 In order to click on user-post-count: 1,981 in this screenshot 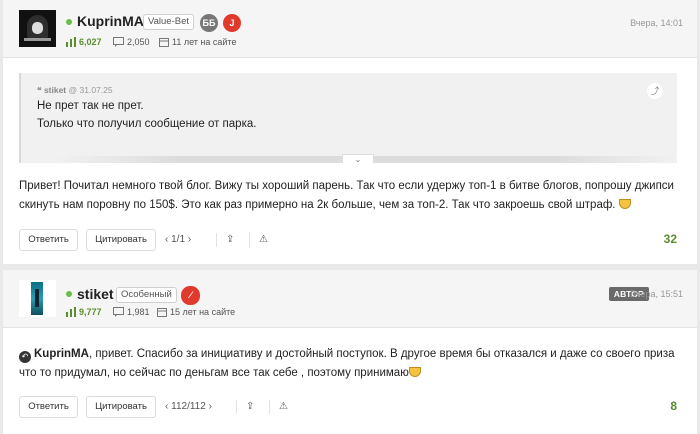, I will do `click(131, 312)`.